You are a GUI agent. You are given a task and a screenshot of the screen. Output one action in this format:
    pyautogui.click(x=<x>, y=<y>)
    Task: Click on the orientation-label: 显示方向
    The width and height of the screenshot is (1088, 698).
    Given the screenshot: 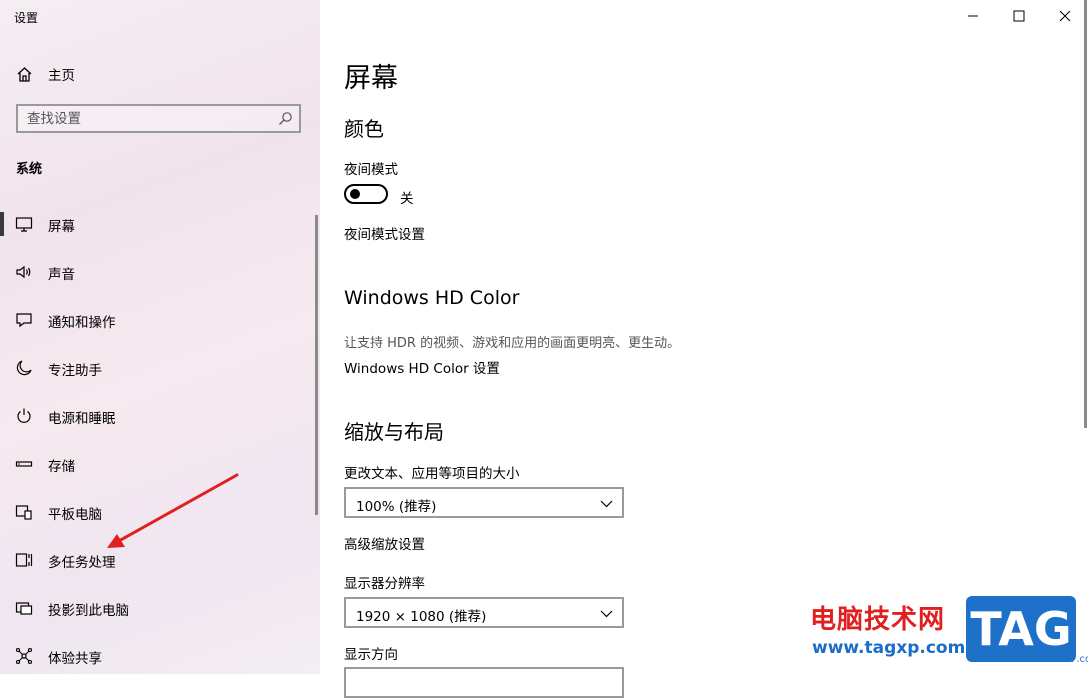 What is the action you would take?
    pyautogui.click(x=371, y=655)
    